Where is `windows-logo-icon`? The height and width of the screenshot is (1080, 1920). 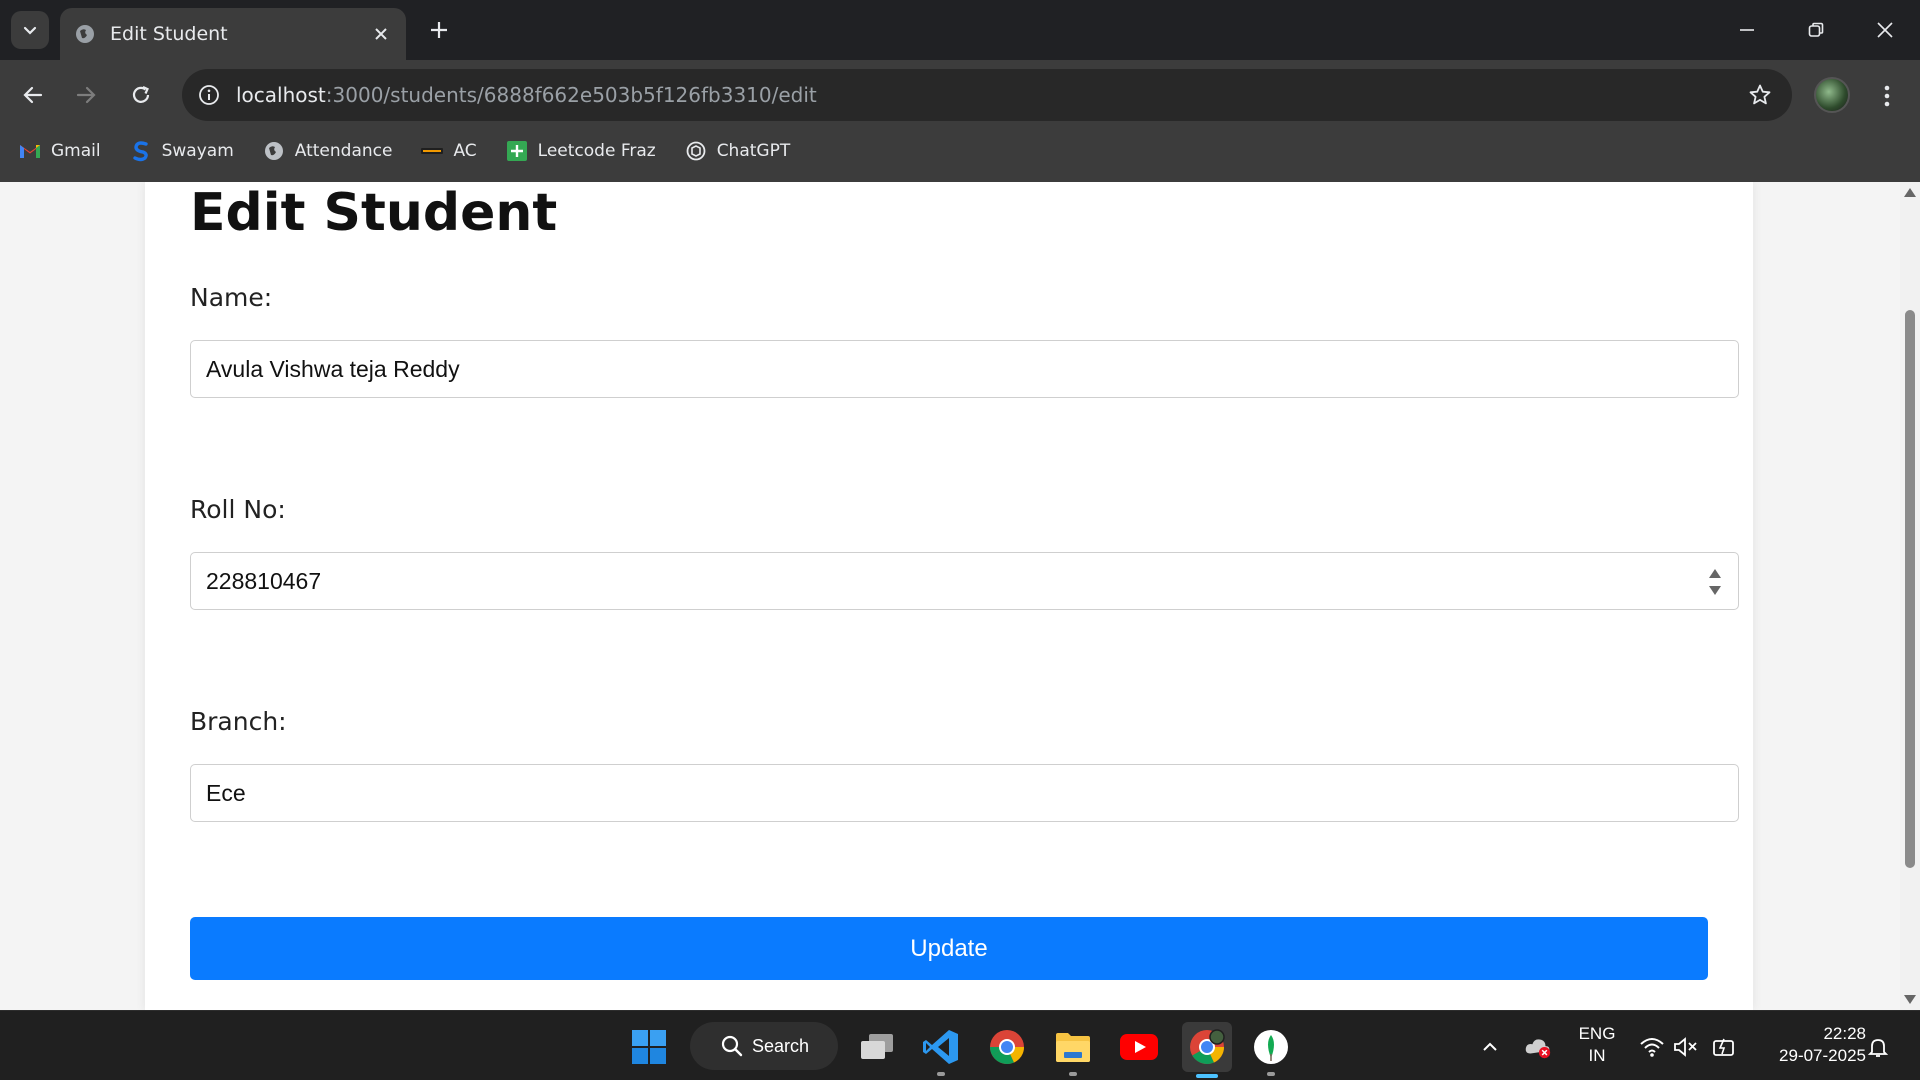
windows-logo-icon is located at coordinates (649, 1047).